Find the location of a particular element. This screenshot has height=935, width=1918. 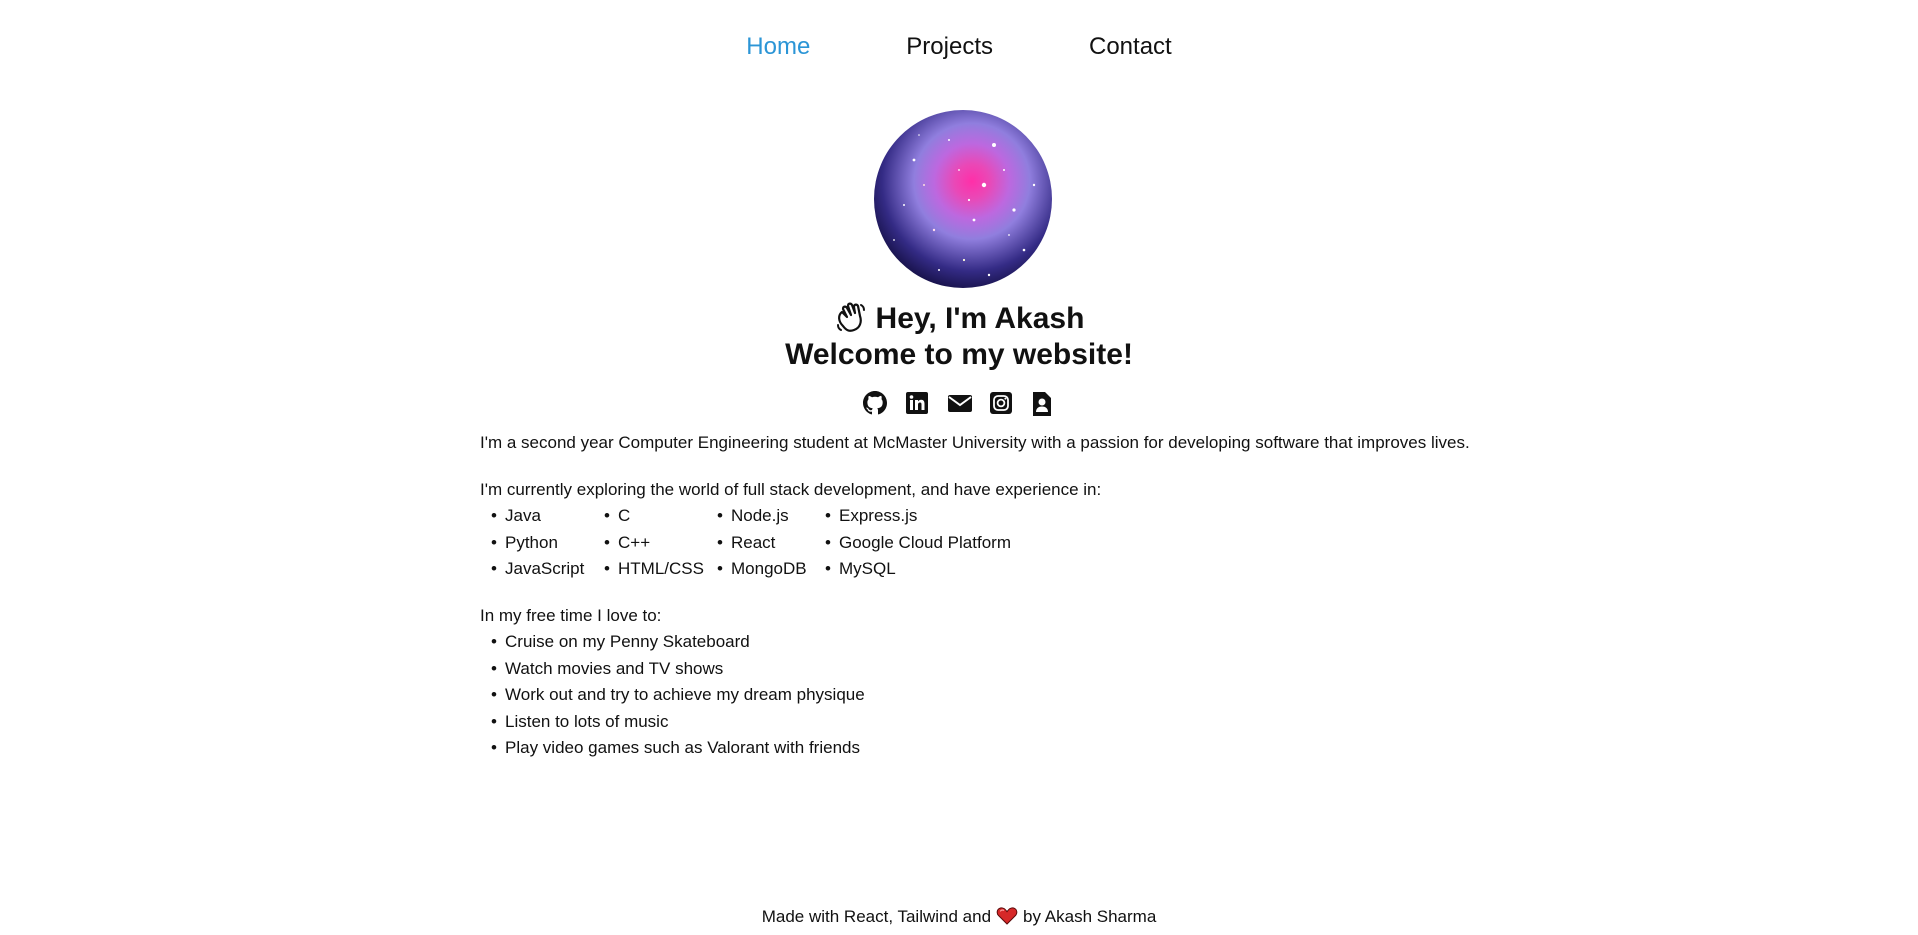

resume-link is located at coordinates (1043, 403).